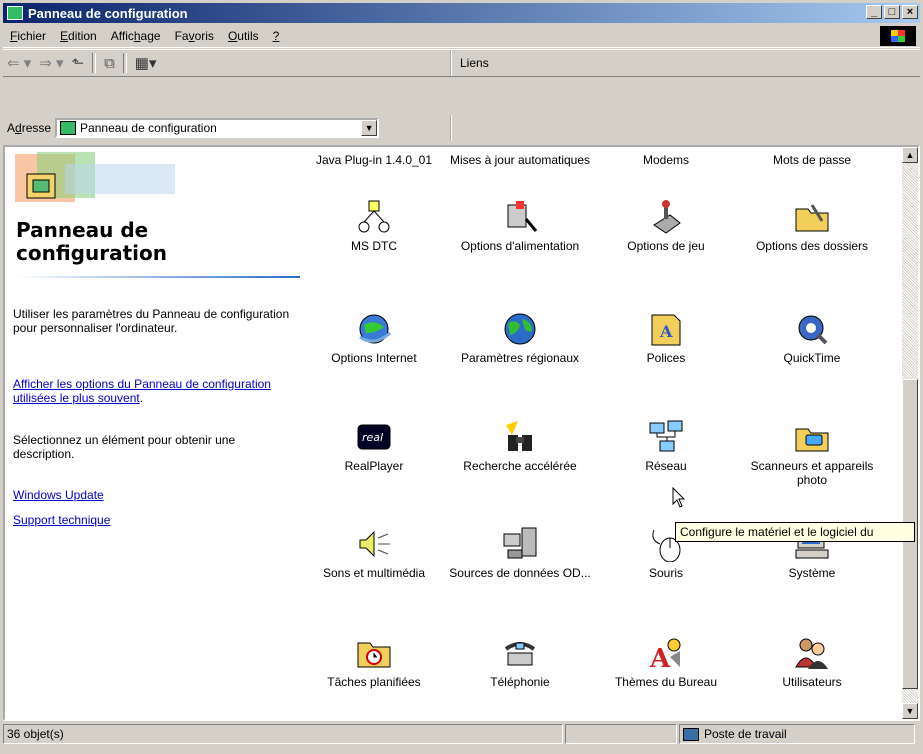 The height and width of the screenshot is (754, 923). What do you see at coordinates (95, 177) in the screenshot?
I see `header-decoration` at bounding box center [95, 177].